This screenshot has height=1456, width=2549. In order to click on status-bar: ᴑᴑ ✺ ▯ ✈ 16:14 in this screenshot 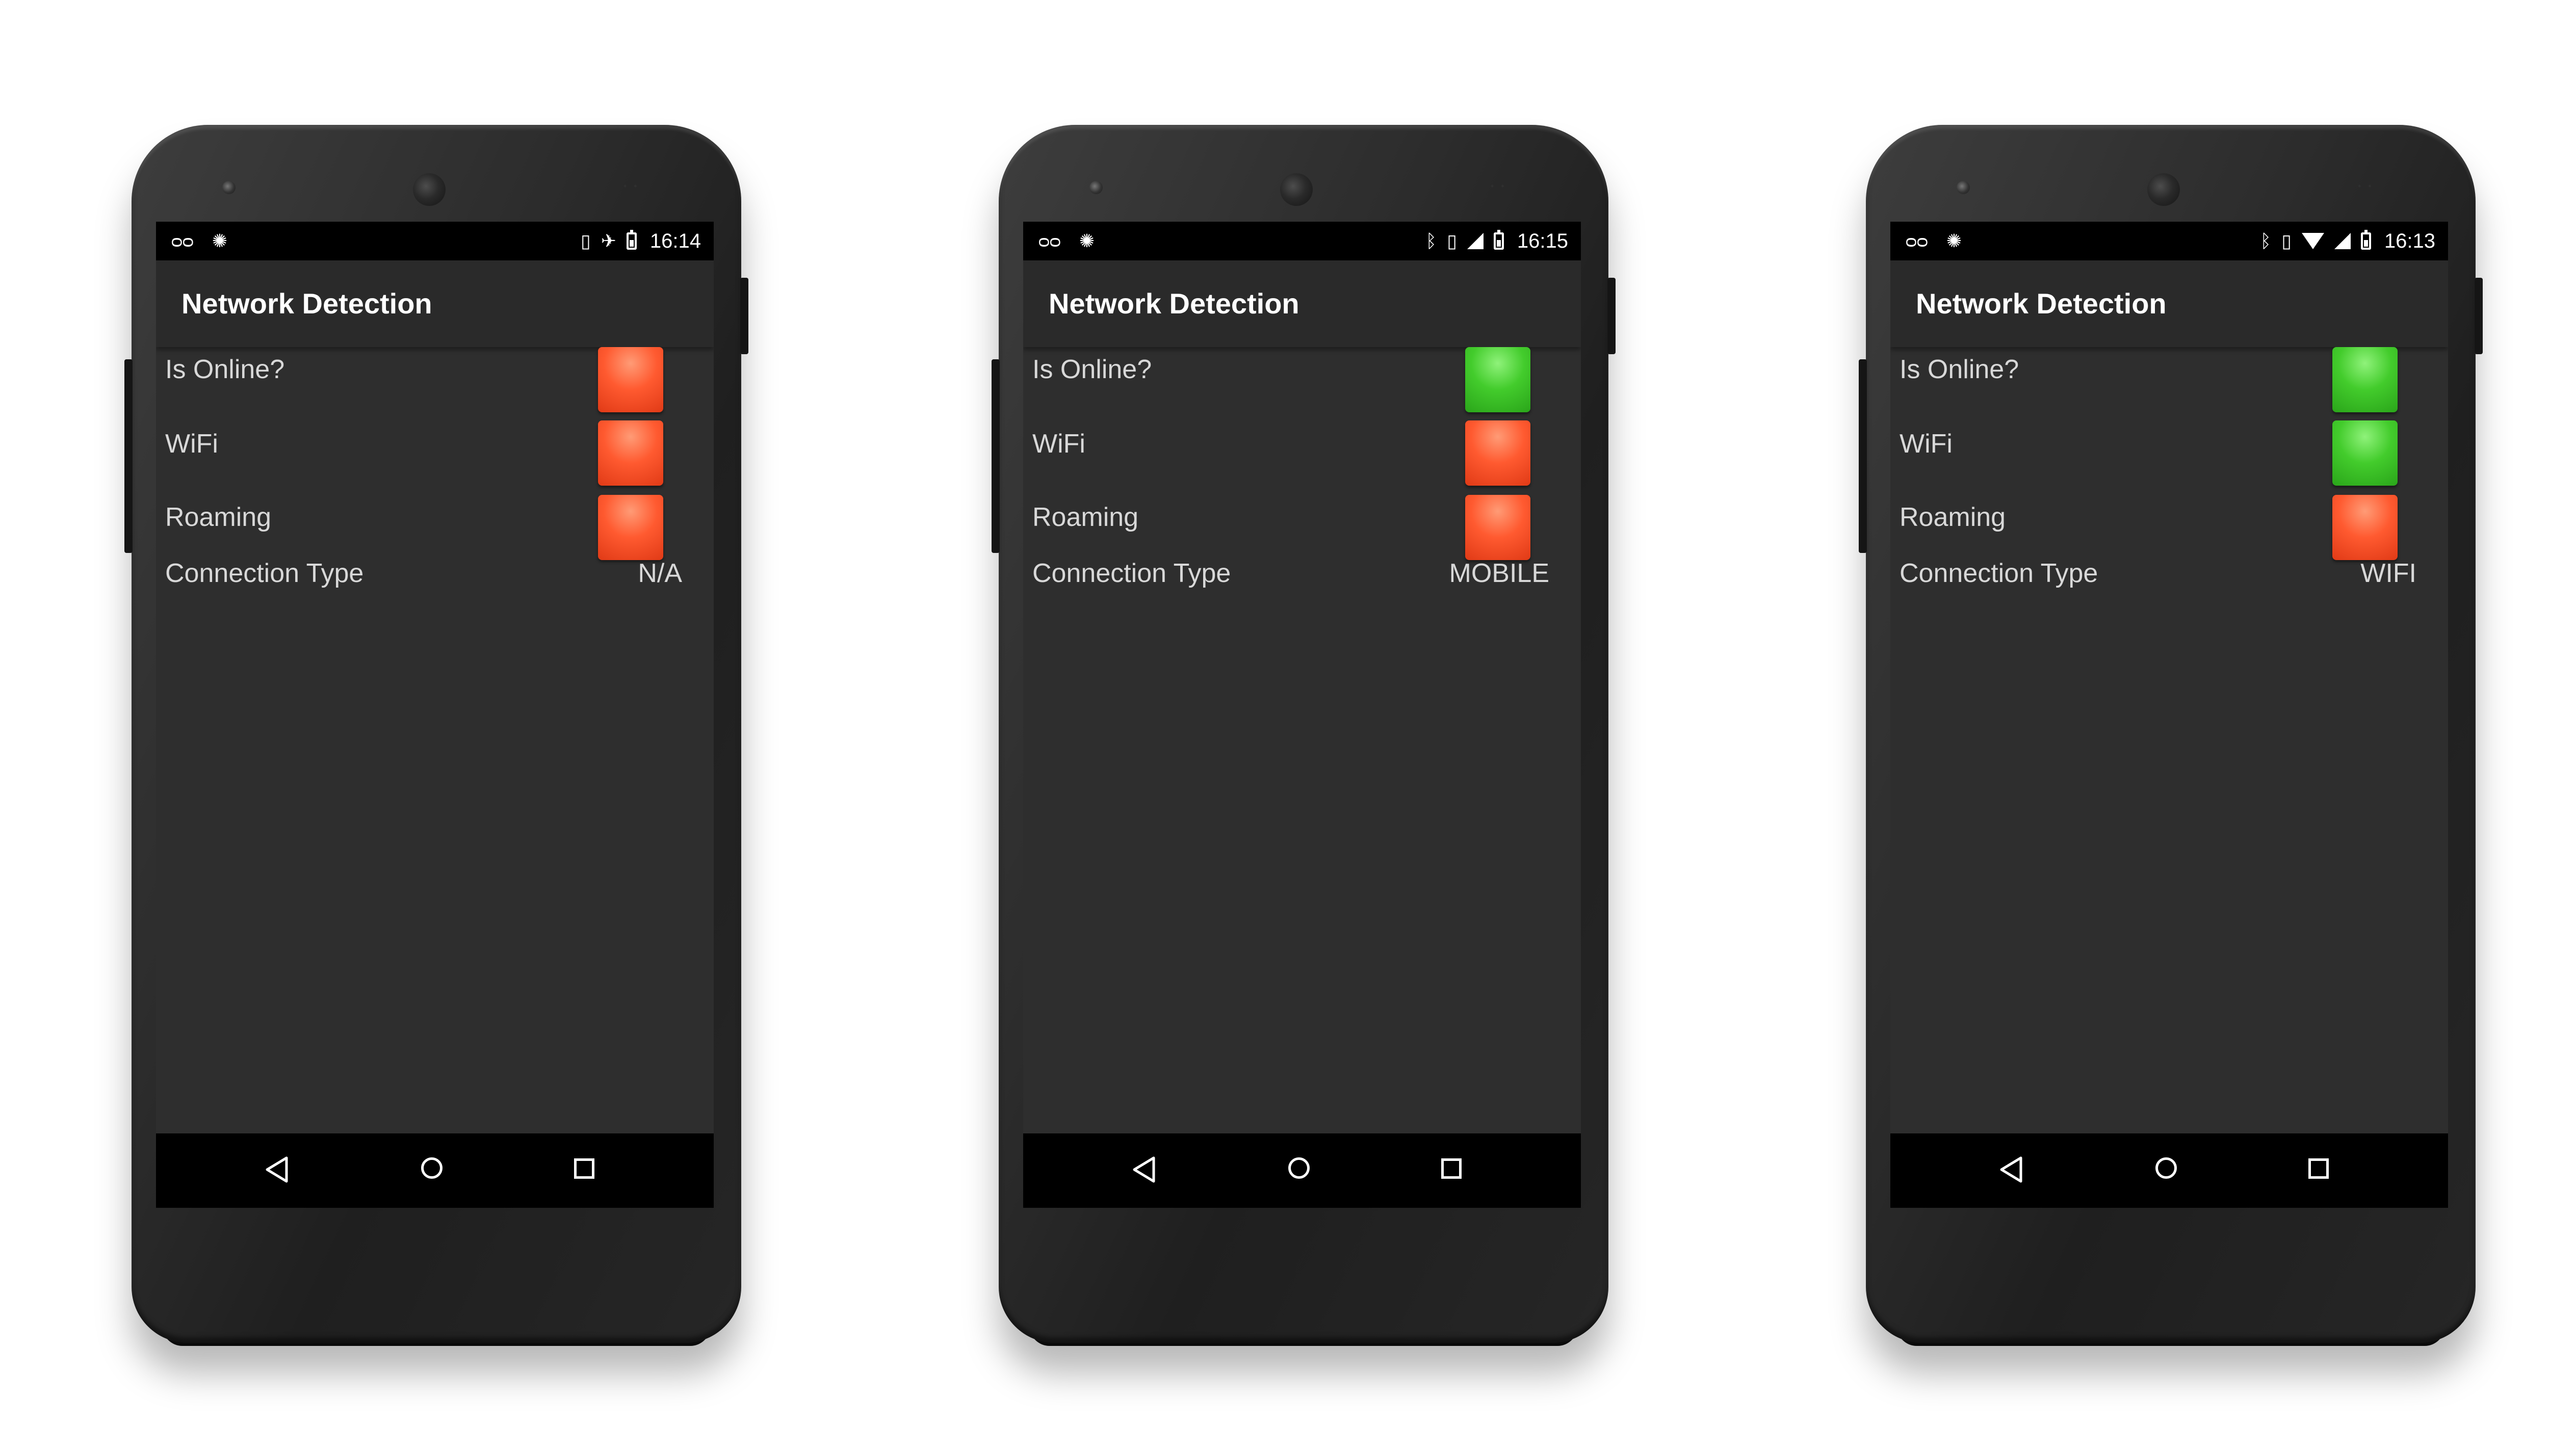, I will do `click(435, 241)`.